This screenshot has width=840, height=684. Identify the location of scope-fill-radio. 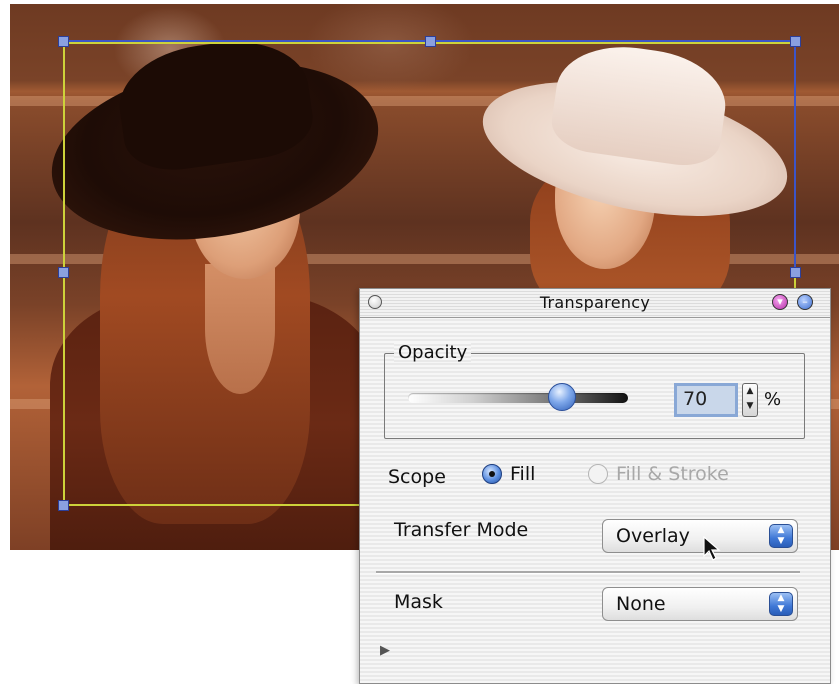
(492, 474).